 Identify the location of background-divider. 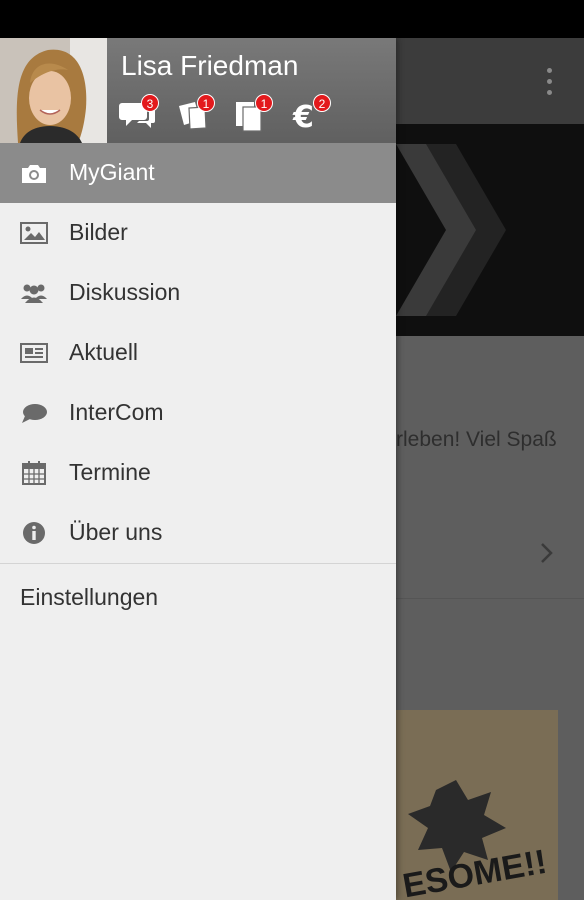
(490, 598).